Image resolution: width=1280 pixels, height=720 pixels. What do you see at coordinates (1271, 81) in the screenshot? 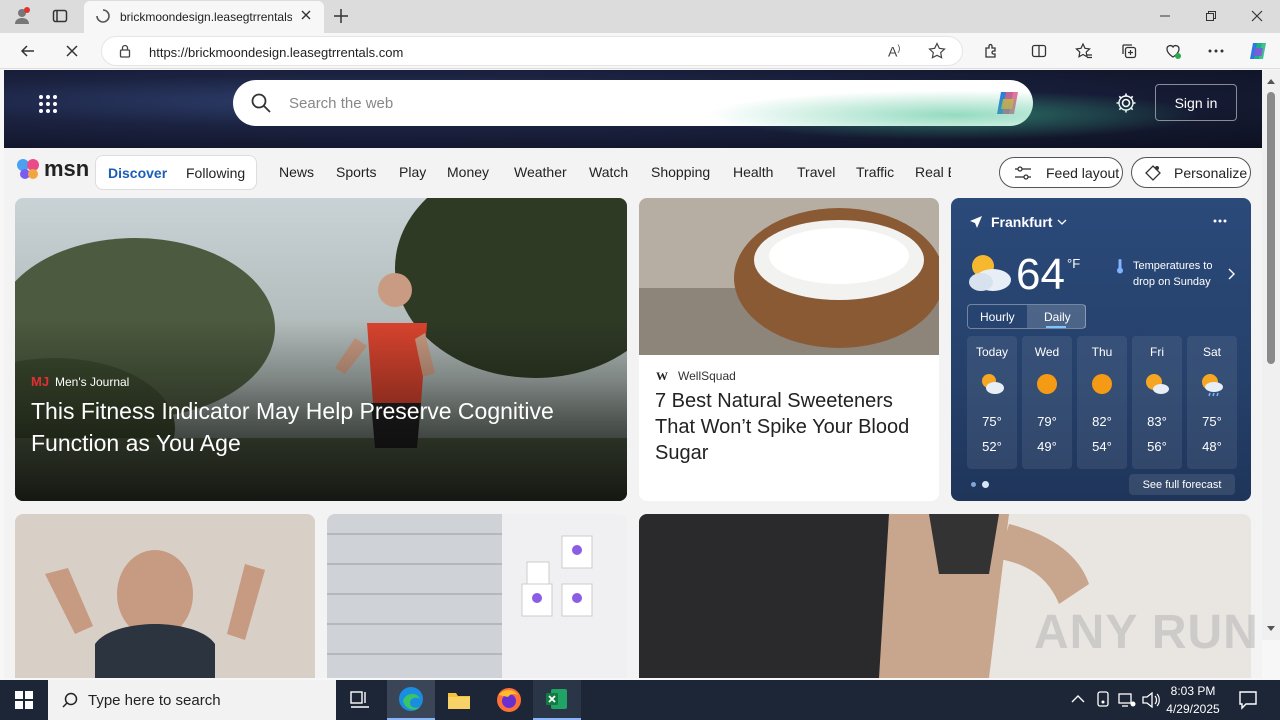
I see `scroll-up-icon` at bounding box center [1271, 81].